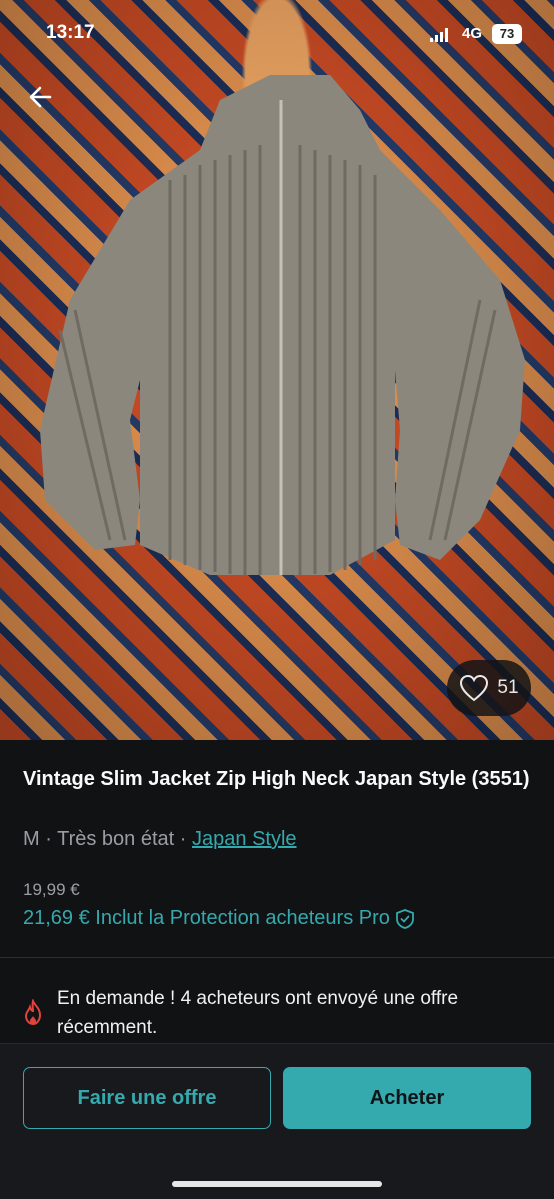 This screenshot has width=554, height=1199. What do you see at coordinates (70, 32) in the screenshot?
I see `status-time: 13:17` at bounding box center [70, 32].